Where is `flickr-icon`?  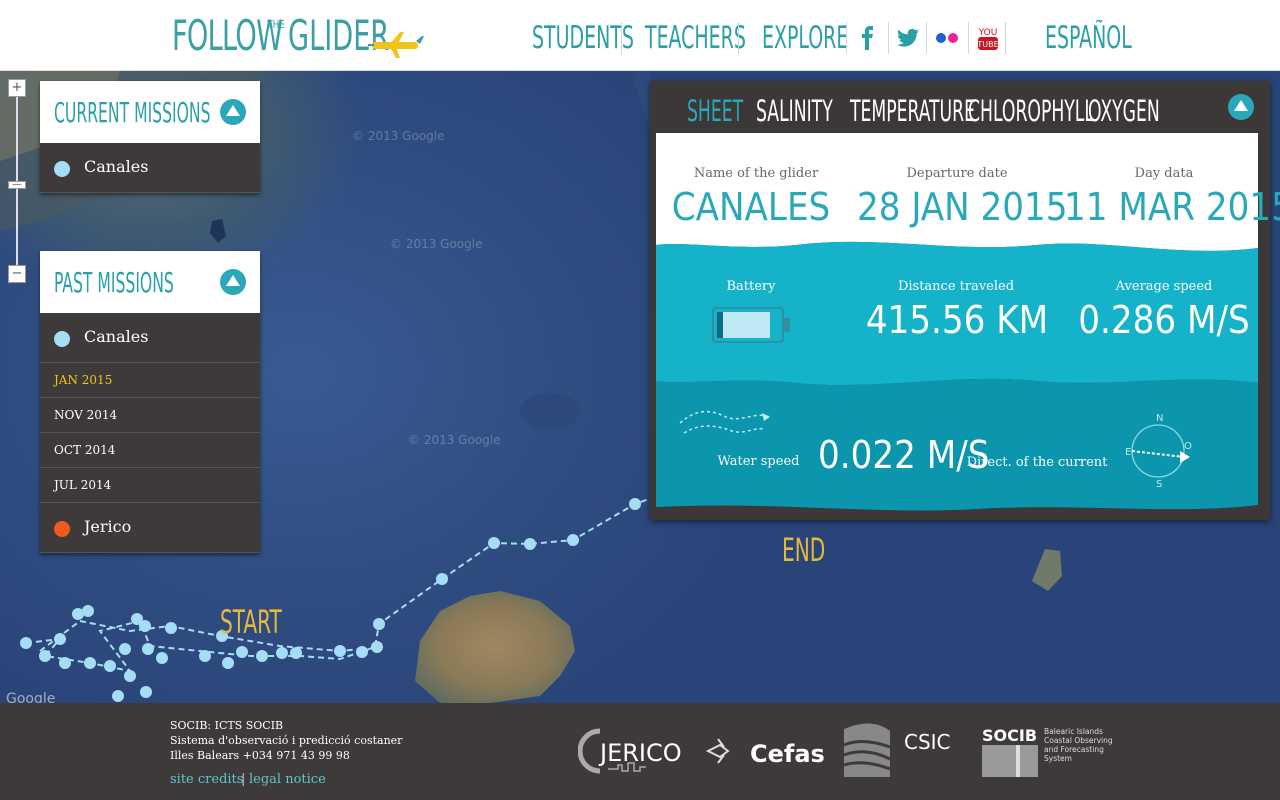
flickr-icon is located at coordinates (947, 38).